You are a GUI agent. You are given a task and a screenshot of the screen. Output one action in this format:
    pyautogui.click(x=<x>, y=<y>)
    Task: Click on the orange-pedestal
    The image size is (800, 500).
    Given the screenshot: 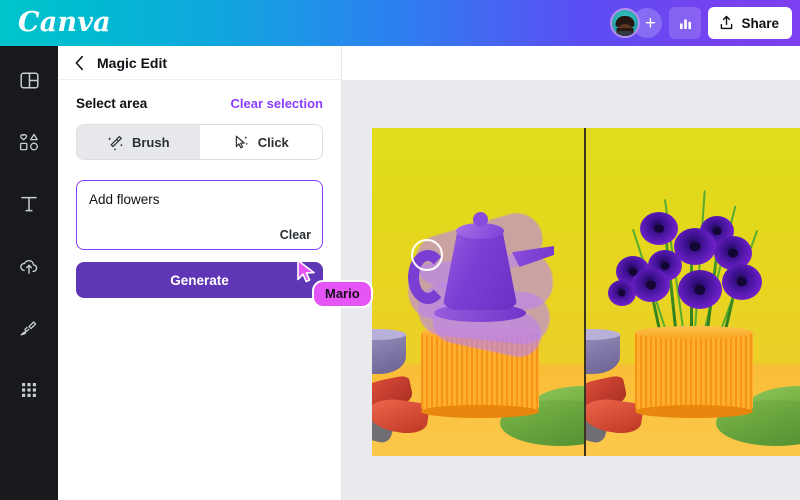 What is the action you would take?
    pyautogui.click(x=694, y=372)
    